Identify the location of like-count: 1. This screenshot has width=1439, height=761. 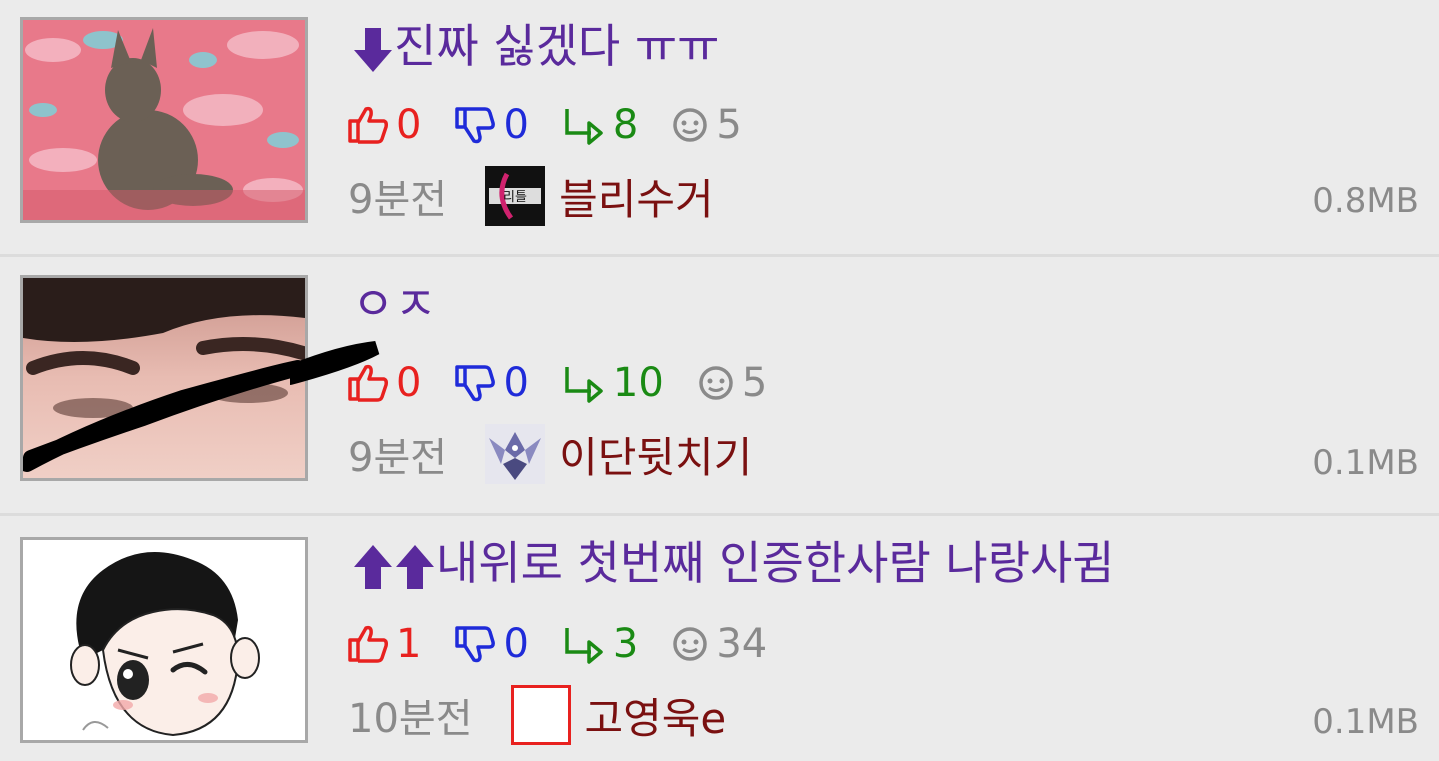
(383, 644).